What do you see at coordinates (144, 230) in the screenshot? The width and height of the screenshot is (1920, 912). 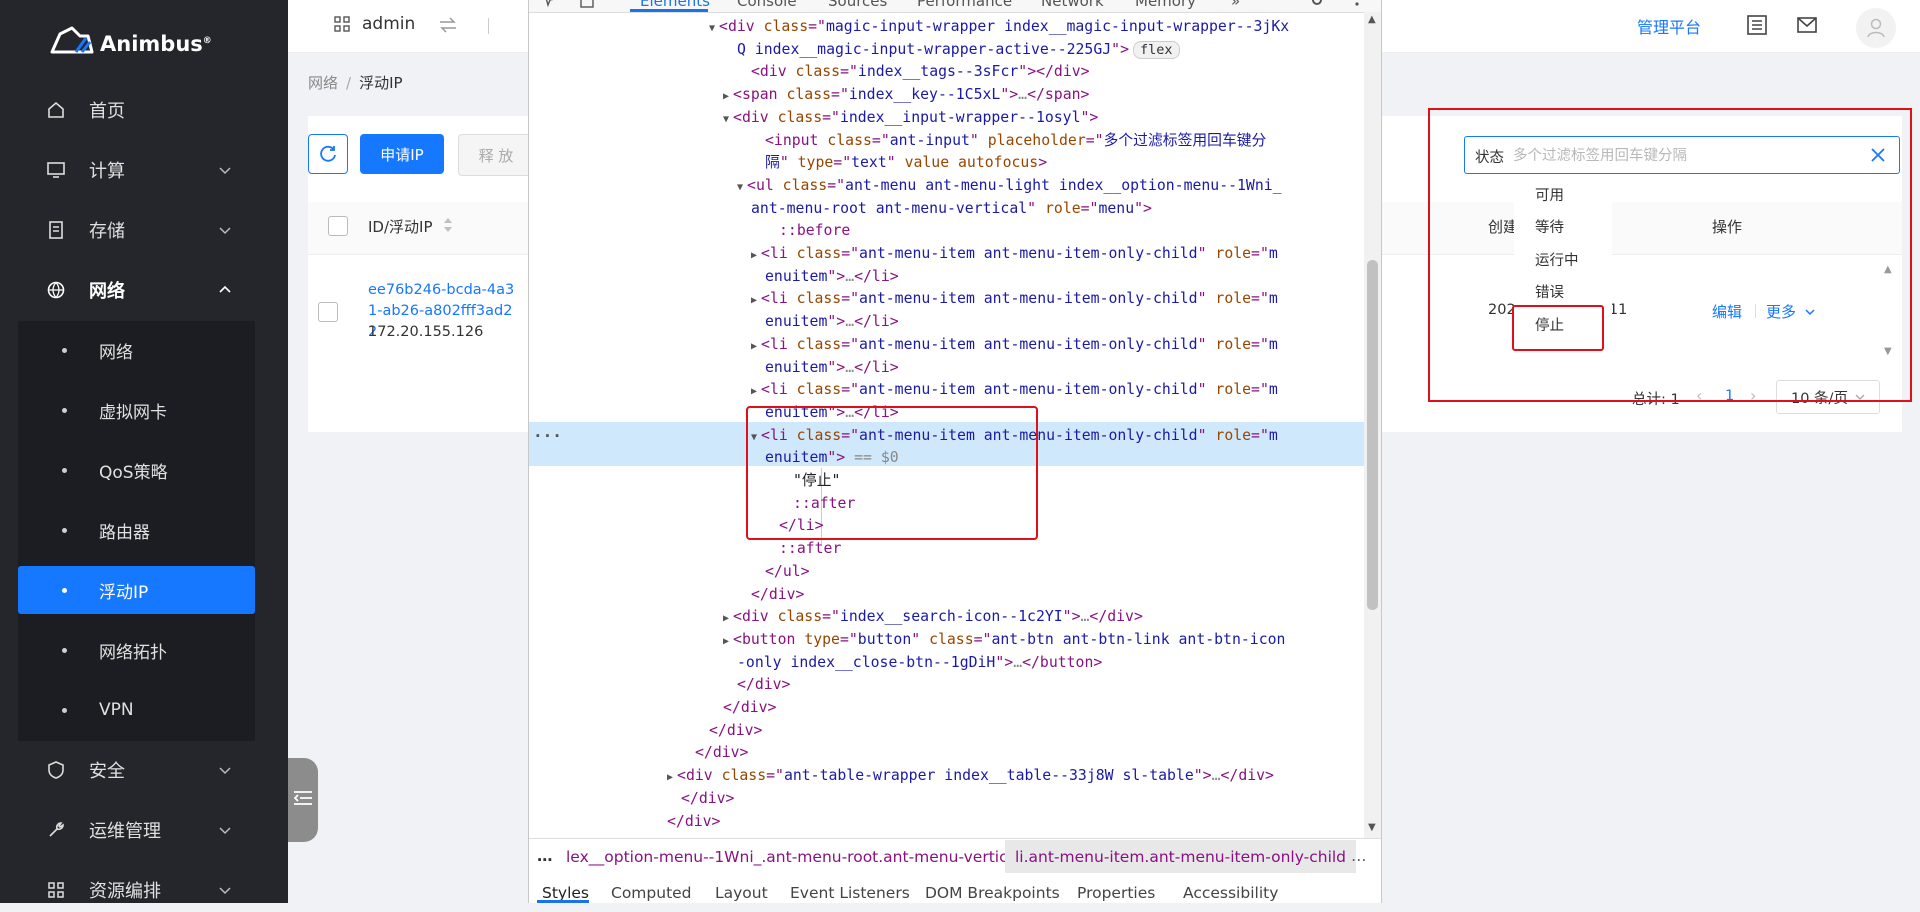 I see `sidebar-item-storage: 存储` at bounding box center [144, 230].